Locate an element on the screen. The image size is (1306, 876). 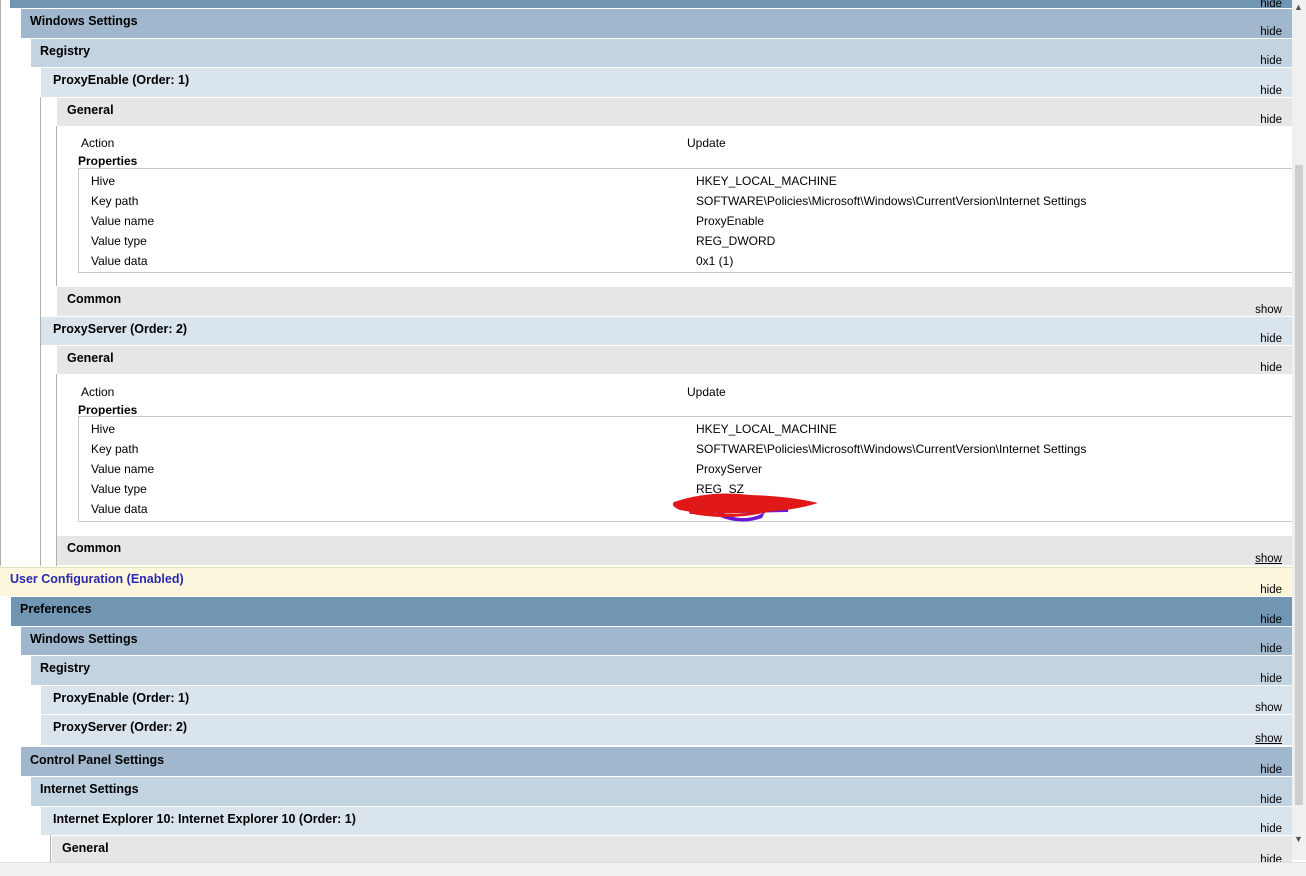
redaction-scribble is located at coordinates (745, 507).